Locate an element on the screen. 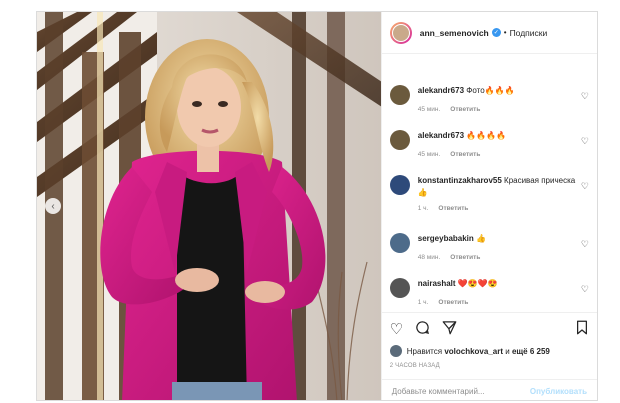 Image resolution: width=620 pixels, height=403 pixels. post-actions: ♡ Нравится volochkova_art и ещё 6 259 2 is located at coordinates (489, 340).